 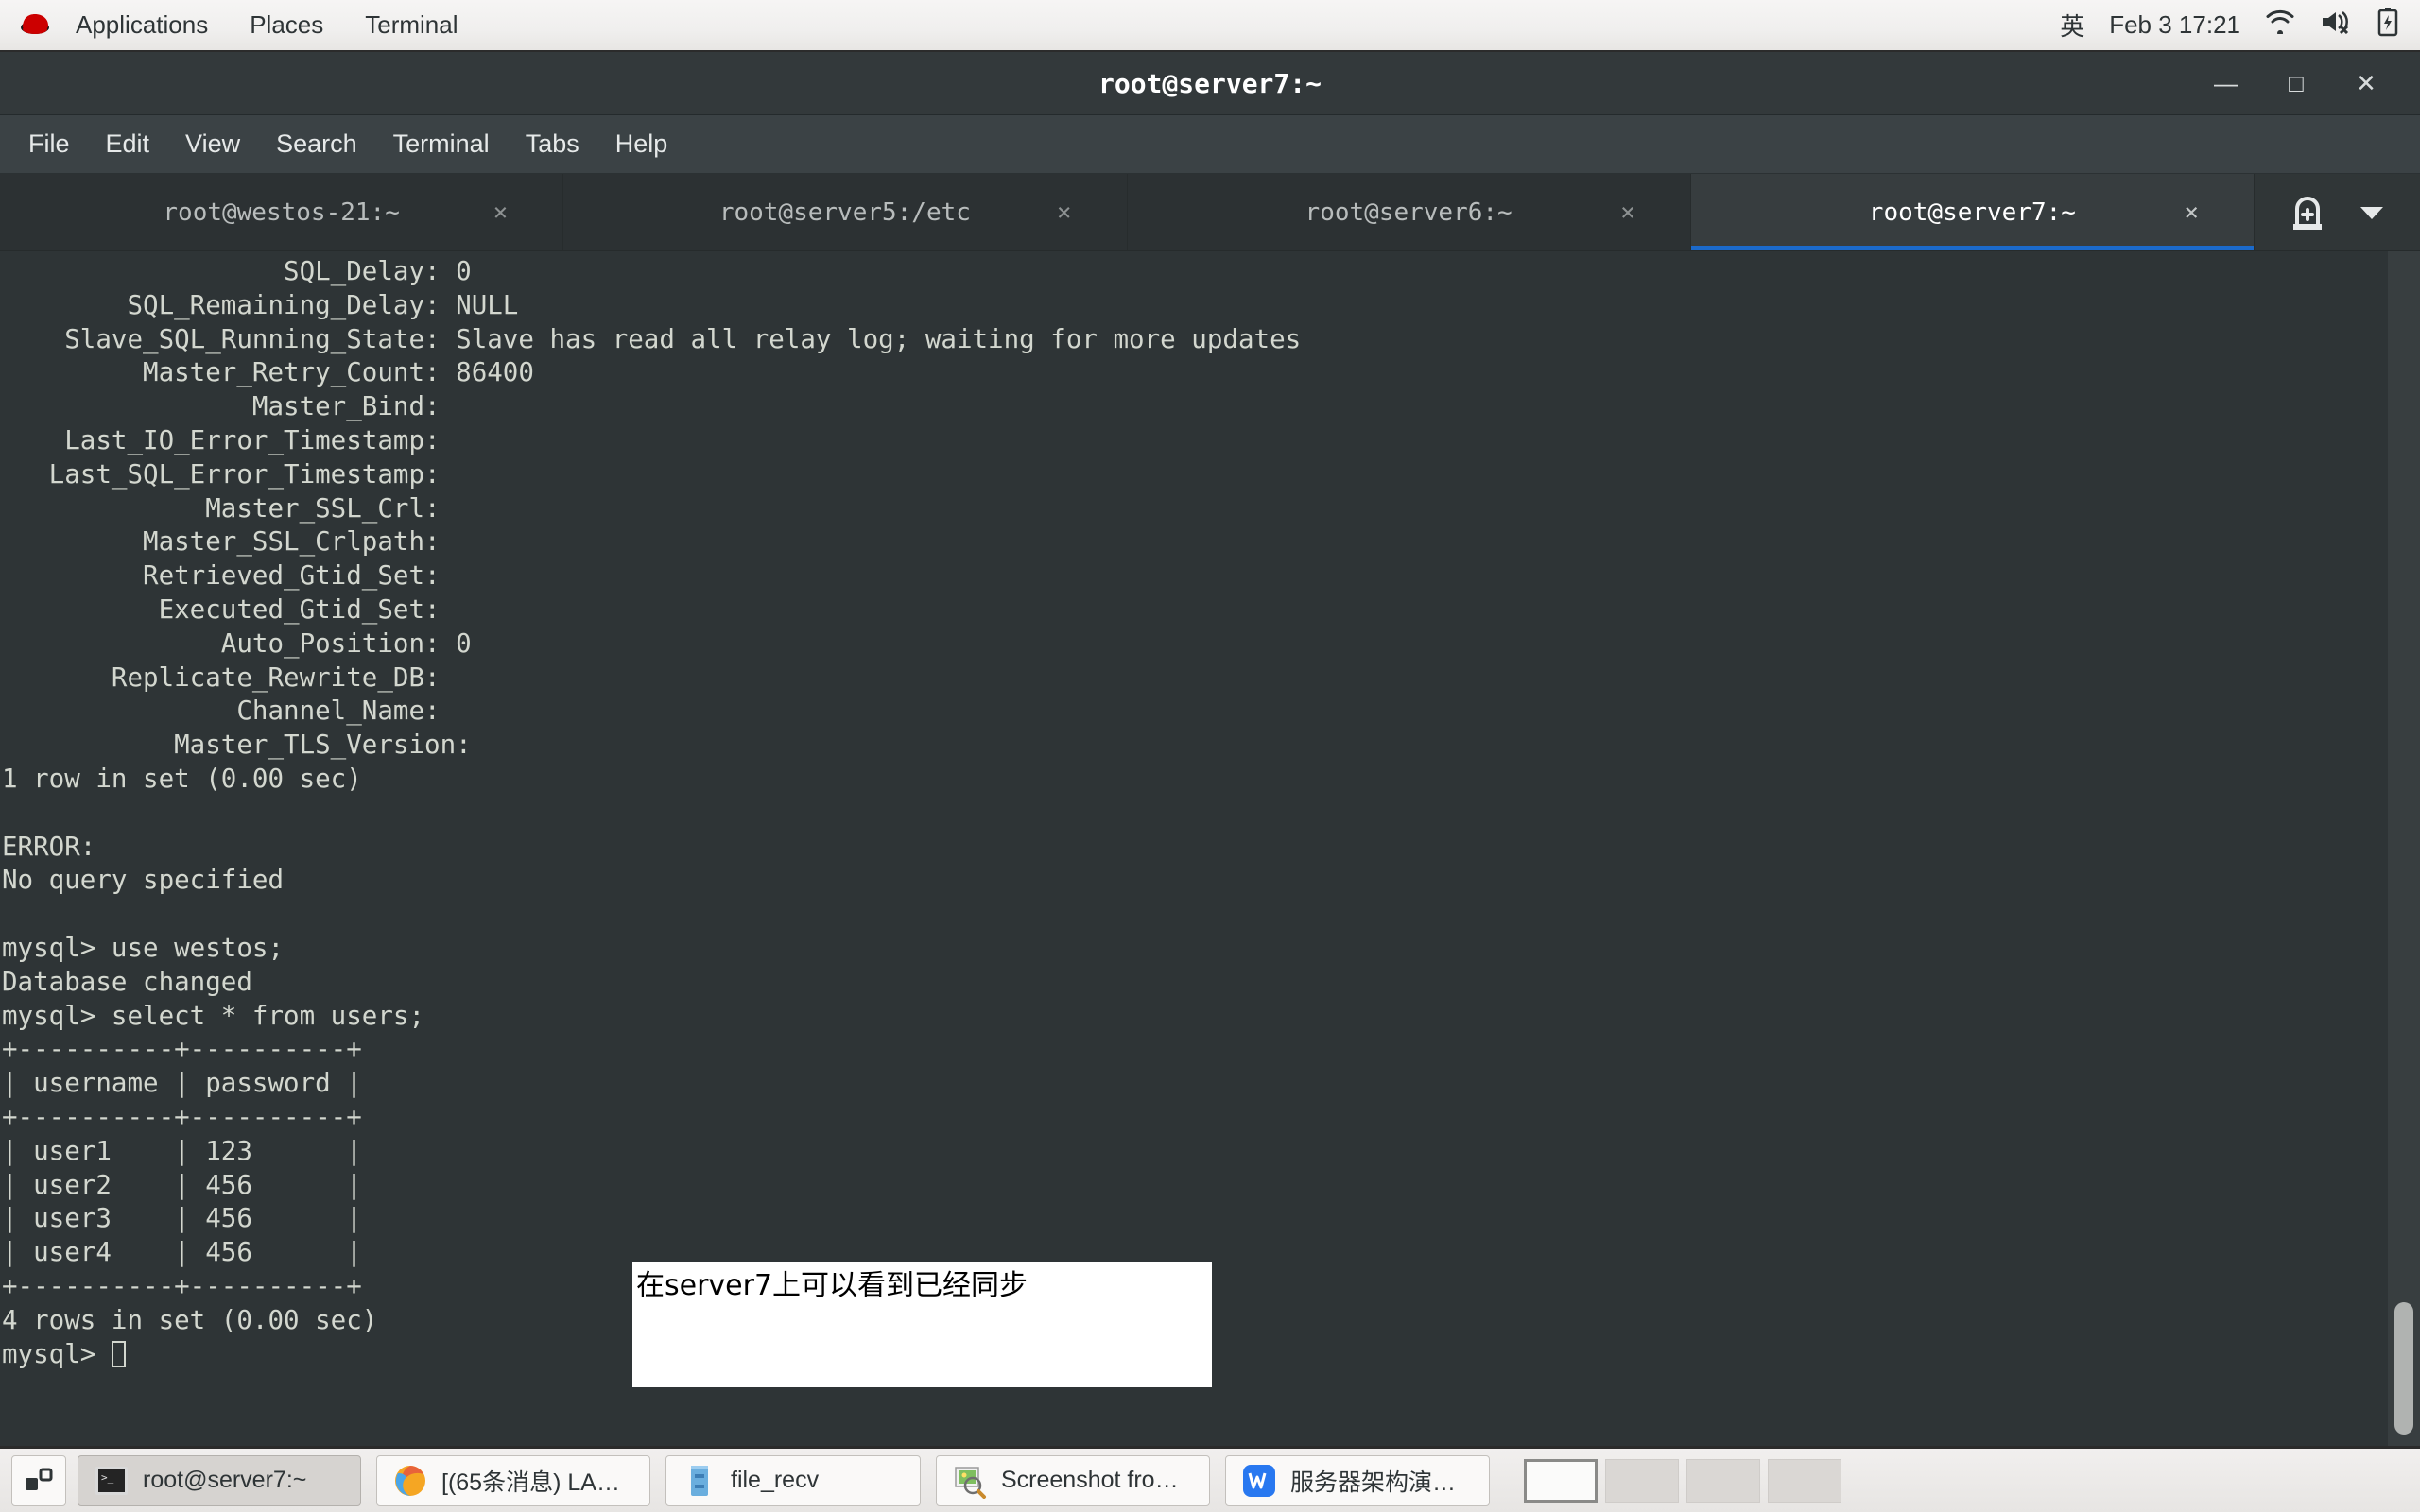 I want to click on tab-westos-21: root@westos-21:~ ×, so click(x=282, y=212).